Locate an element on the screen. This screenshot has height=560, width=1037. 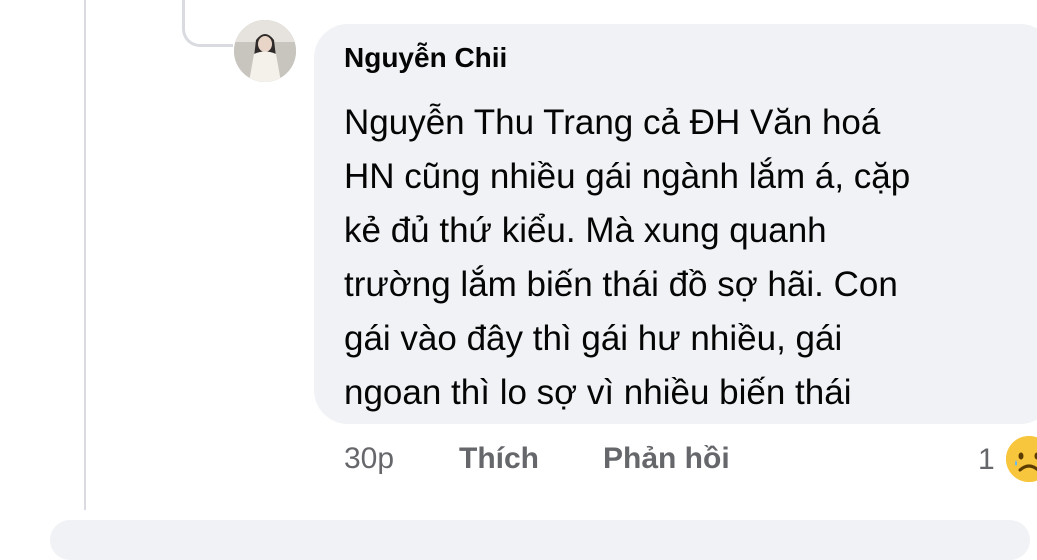
comment-text-line: gái vào đây thì gái hư nhiều, gái is located at coordinates (679, 339).